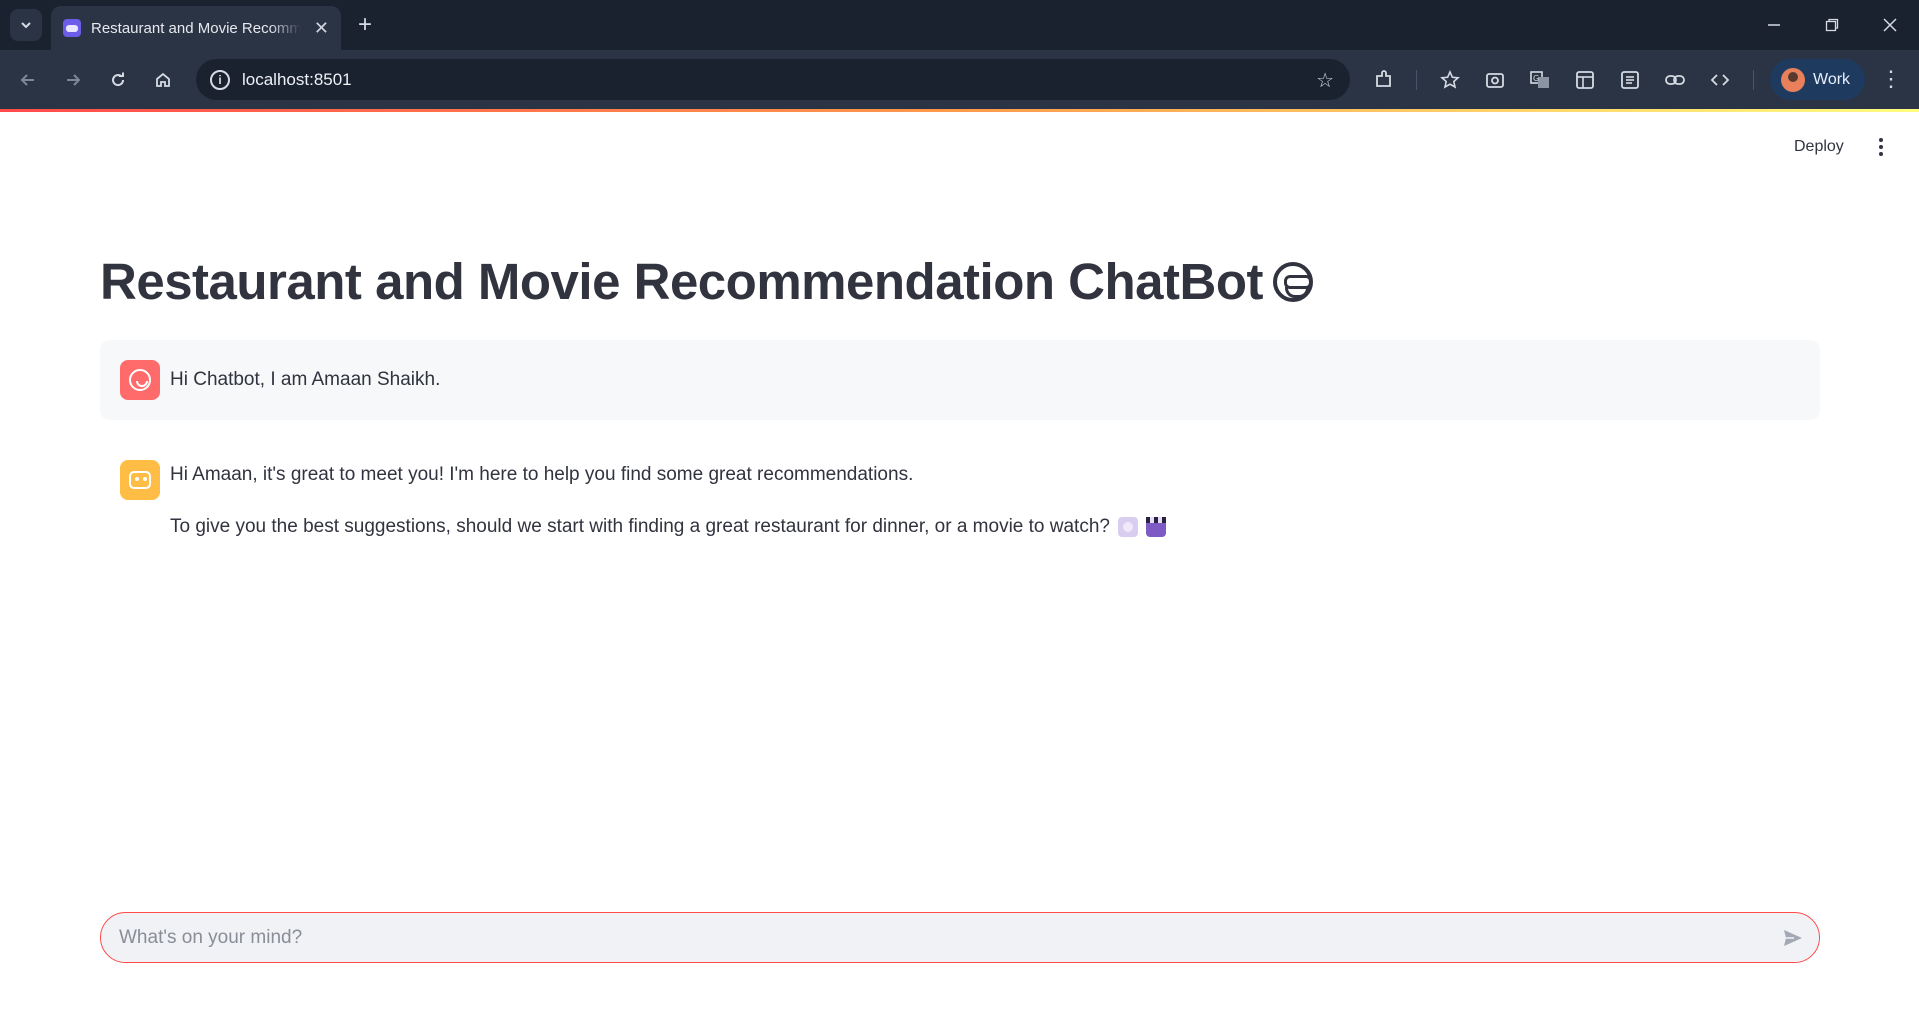 The height and width of the screenshot is (1033, 1919). I want to click on user-avatar, so click(140, 380).